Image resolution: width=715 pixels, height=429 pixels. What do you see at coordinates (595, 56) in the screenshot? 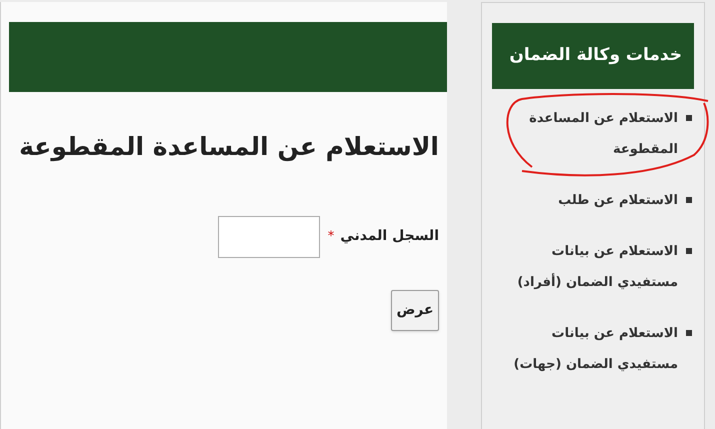
I see `sidebar-title: خدمات وكالة الضمان` at bounding box center [595, 56].